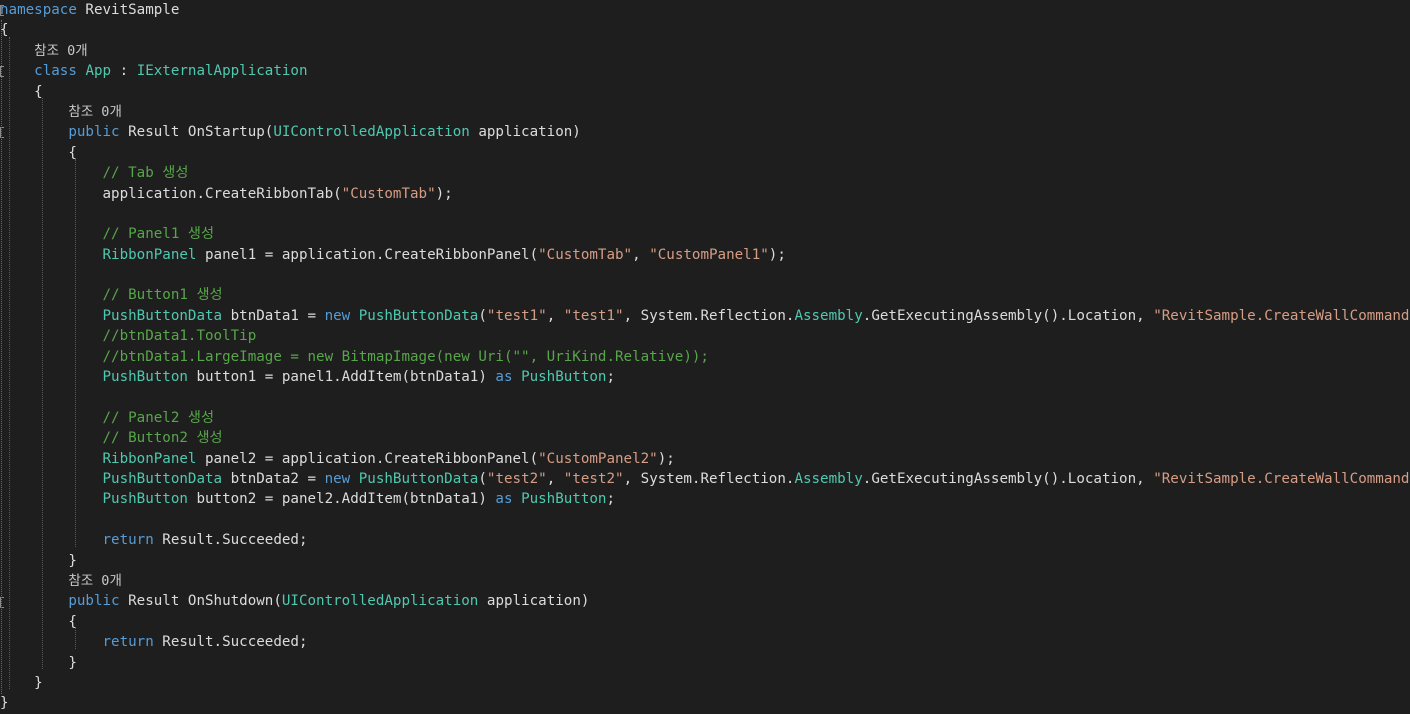  Describe the element at coordinates (145, 173) in the screenshot. I see `comment-text: // Tab 생성` at that location.